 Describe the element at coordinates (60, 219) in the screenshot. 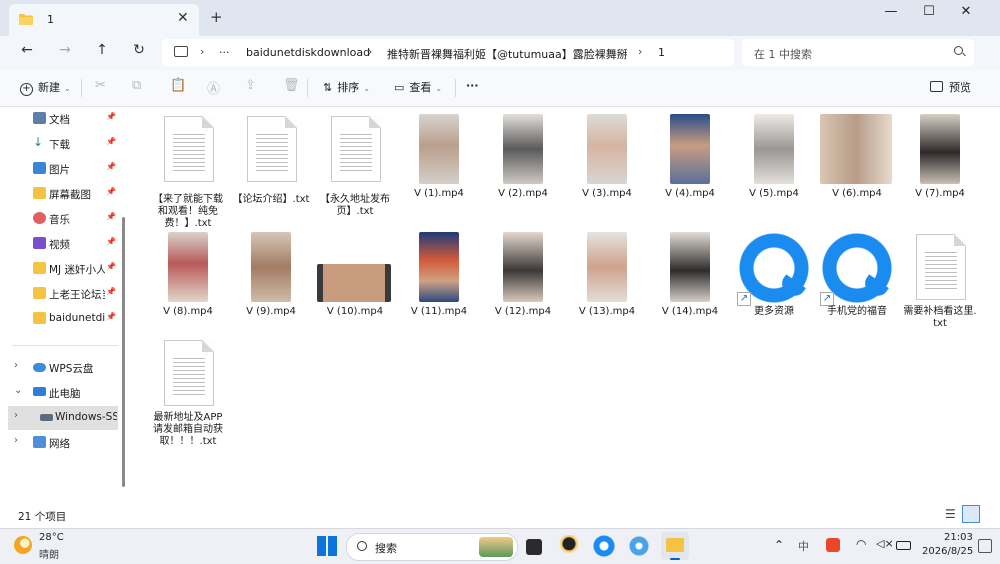

I see `sidebar-item-music: 音乐 📌` at that location.